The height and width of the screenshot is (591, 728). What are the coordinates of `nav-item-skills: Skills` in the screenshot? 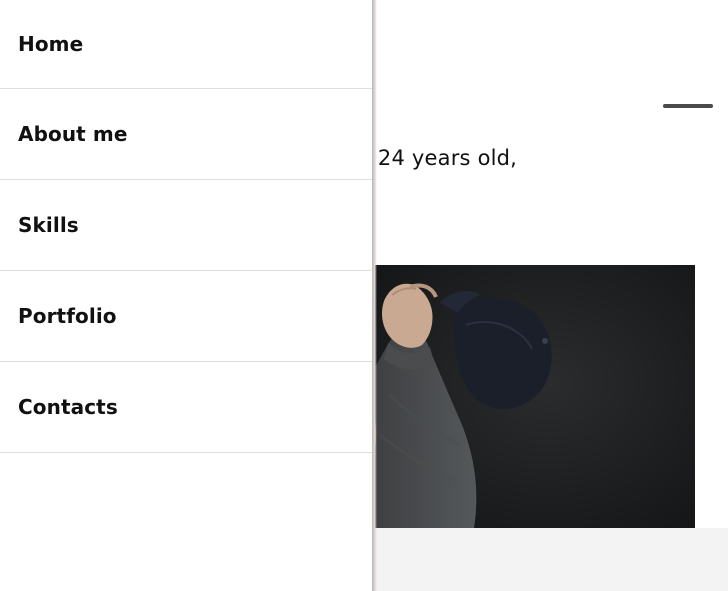 It's located at (187, 225).